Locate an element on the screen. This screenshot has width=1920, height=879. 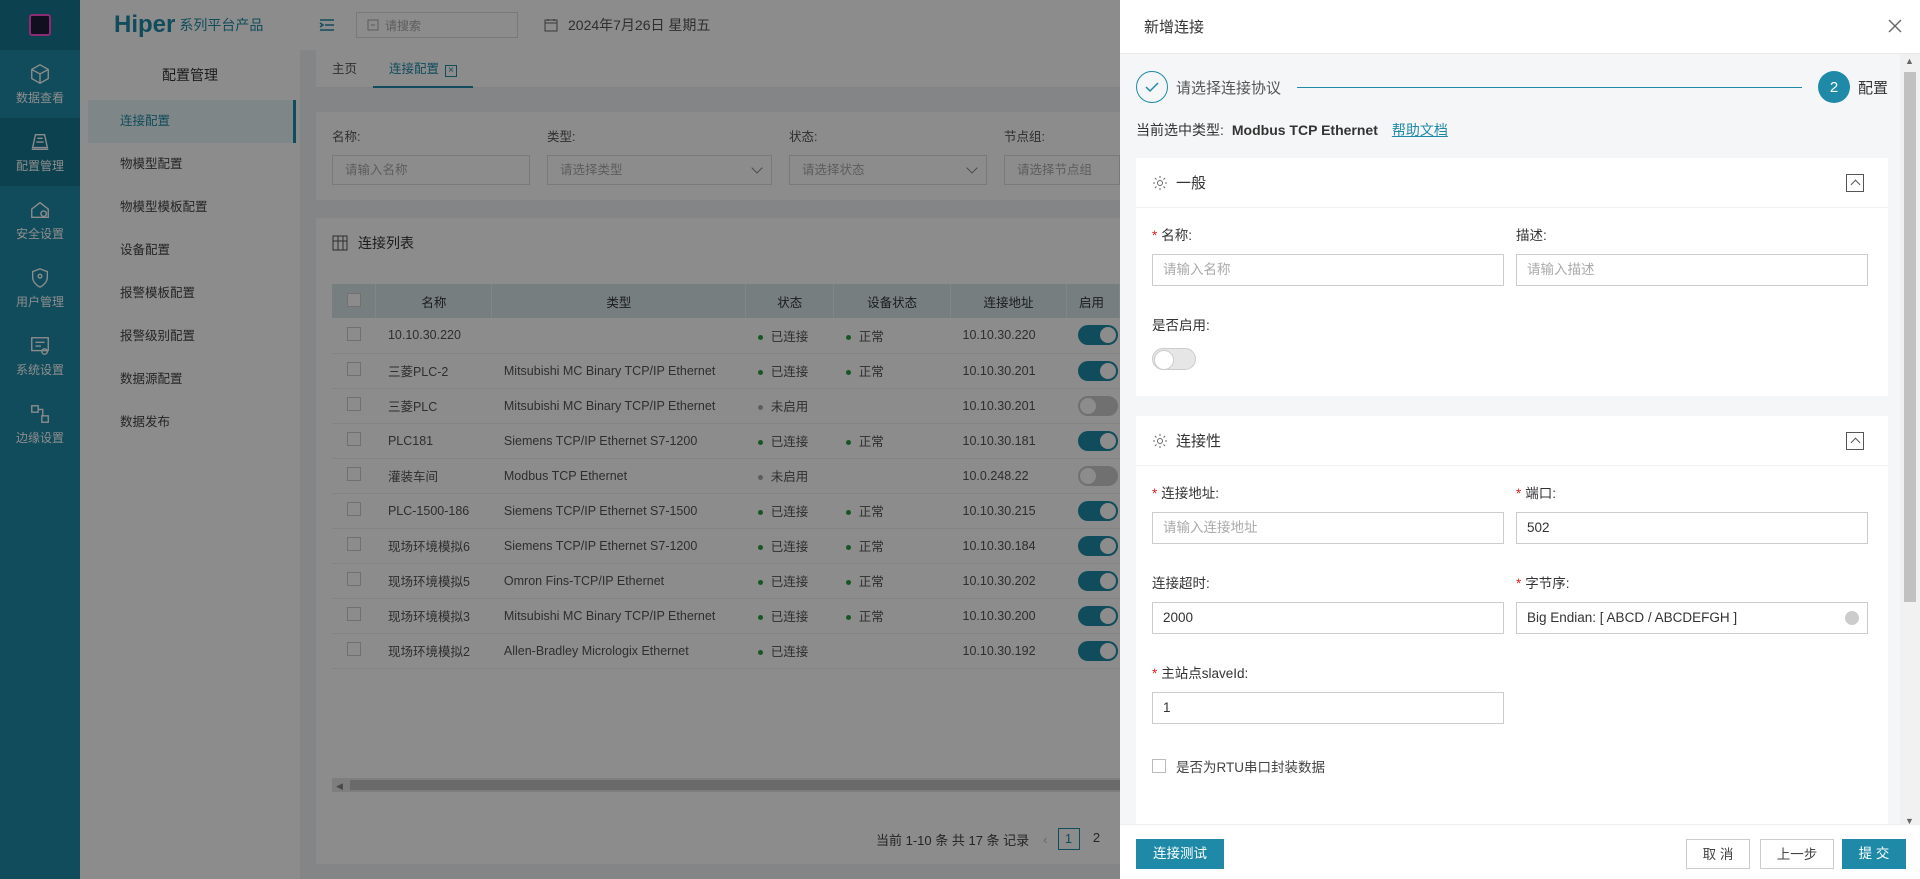
vertical-scrollbar: ▲ ▼ is located at coordinates (1910, 441).